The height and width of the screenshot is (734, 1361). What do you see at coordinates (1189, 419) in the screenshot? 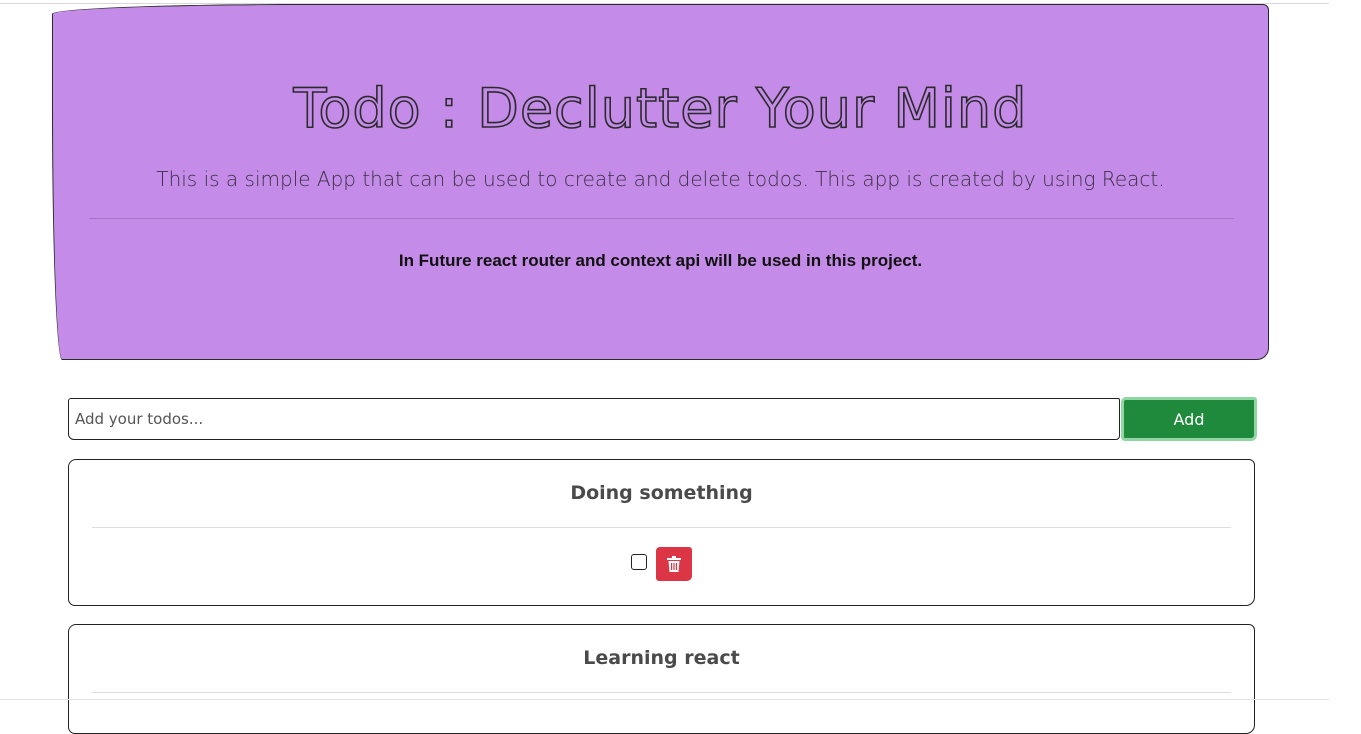
I see `add-button: Add` at bounding box center [1189, 419].